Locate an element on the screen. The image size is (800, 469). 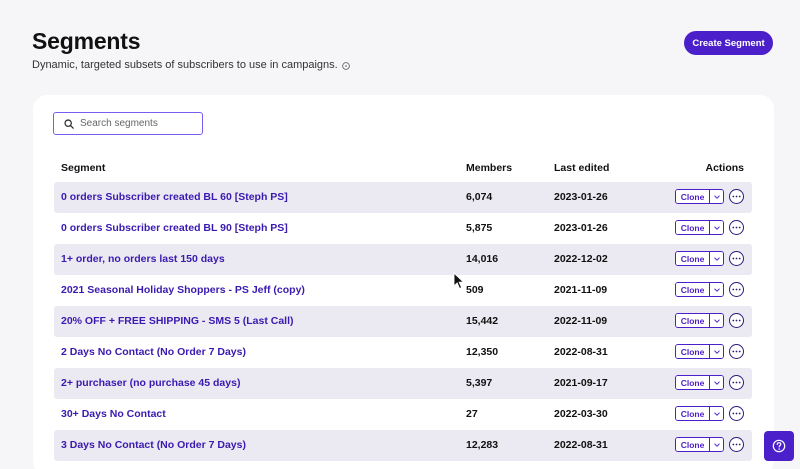
members-count: 14,016 is located at coordinates (482, 259).